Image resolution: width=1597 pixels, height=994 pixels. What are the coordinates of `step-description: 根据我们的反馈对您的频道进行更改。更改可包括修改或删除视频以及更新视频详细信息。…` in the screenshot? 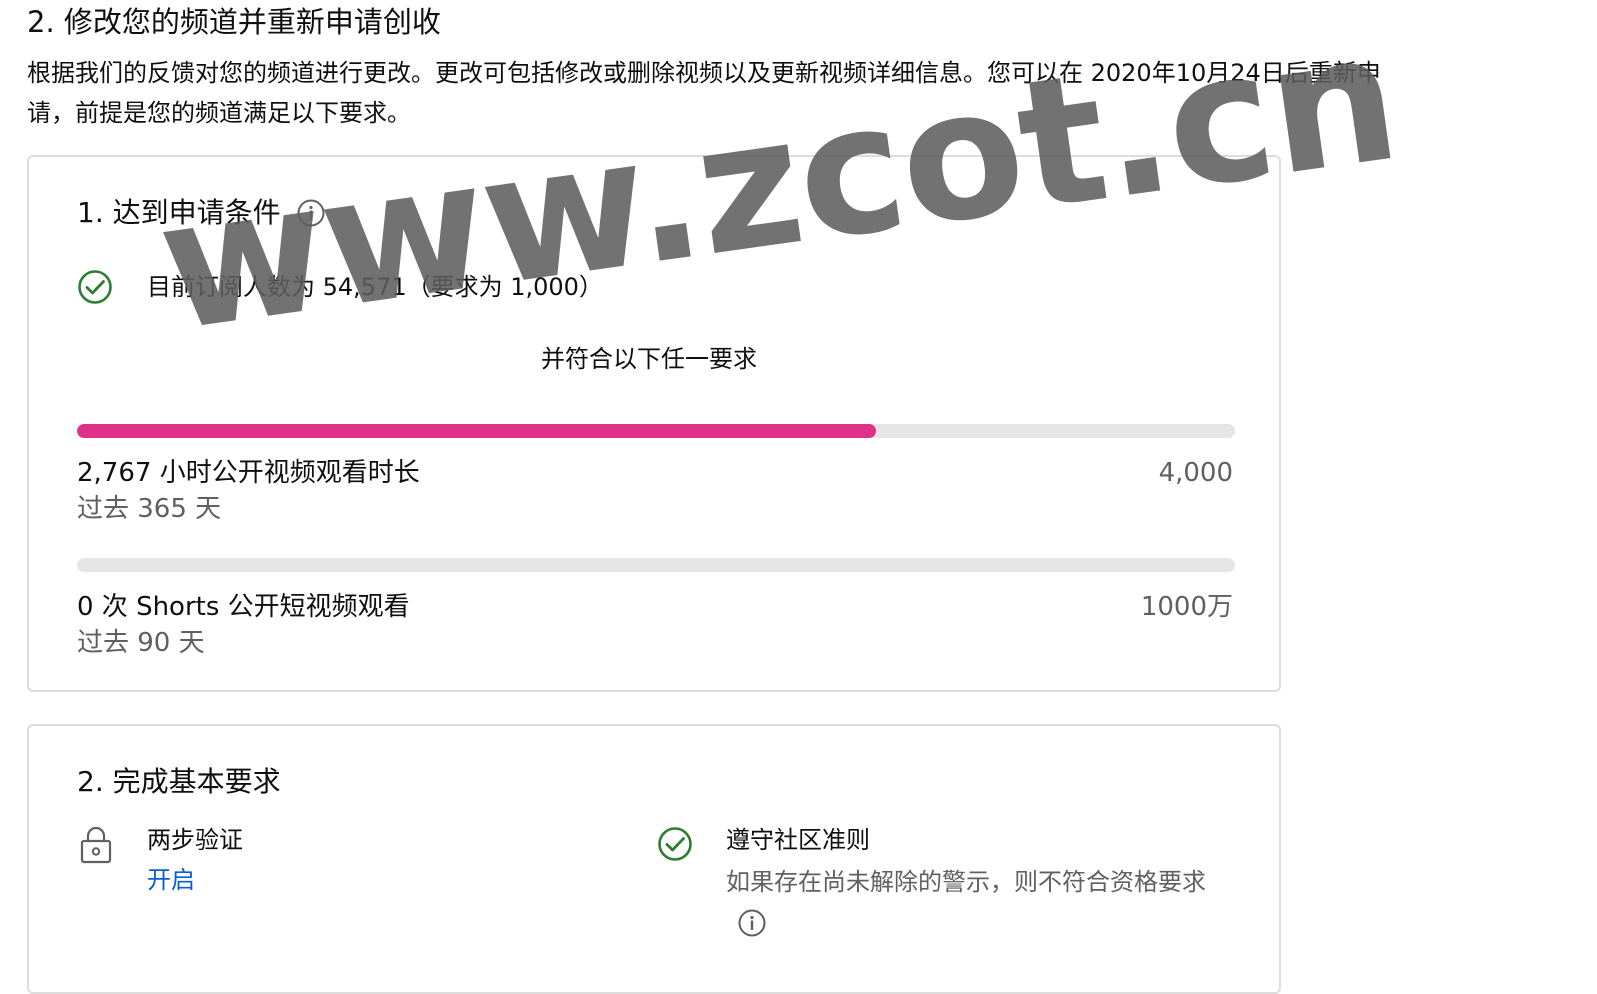 It's located at (704, 93).